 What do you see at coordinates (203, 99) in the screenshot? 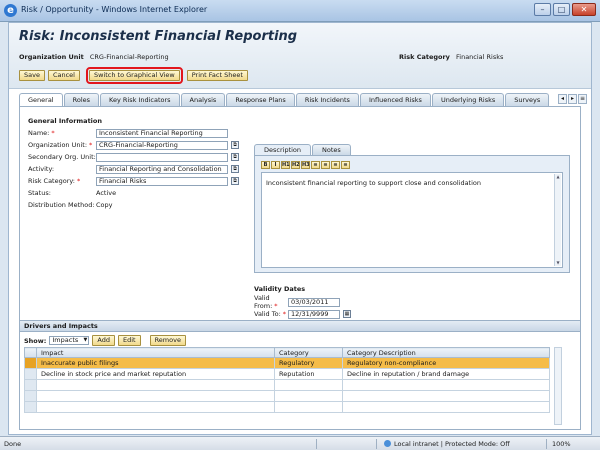
I see `tab-analysis: Analysis` at bounding box center [203, 99].